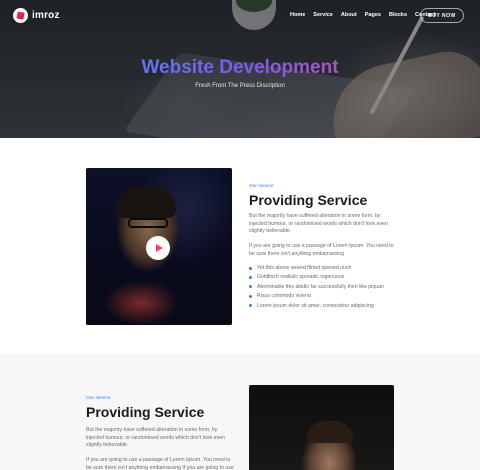  What do you see at coordinates (20, 15) in the screenshot?
I see `imroz-logo-icon` at bounding box center [20, 15].